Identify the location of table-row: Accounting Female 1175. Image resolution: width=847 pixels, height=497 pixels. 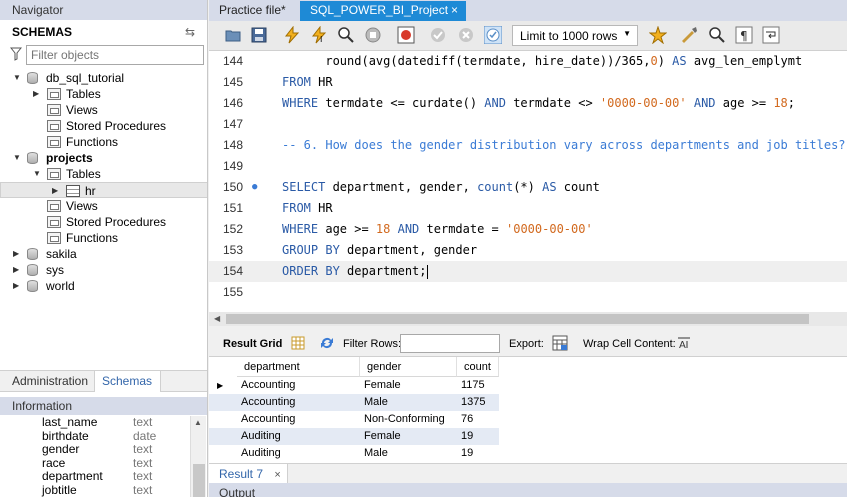
(354, 385).